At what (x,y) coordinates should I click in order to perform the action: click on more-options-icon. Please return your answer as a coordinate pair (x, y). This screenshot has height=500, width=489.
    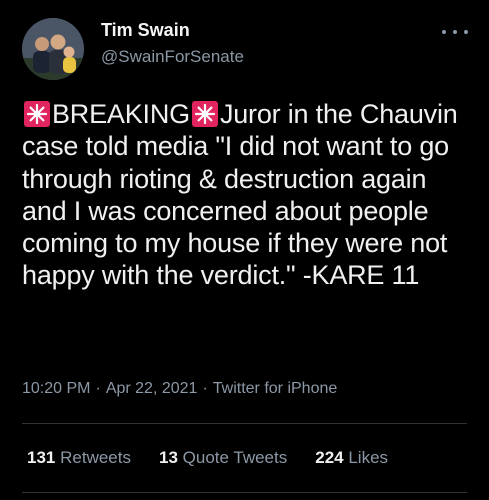
    Looking at the image, I should click on (455, 32).